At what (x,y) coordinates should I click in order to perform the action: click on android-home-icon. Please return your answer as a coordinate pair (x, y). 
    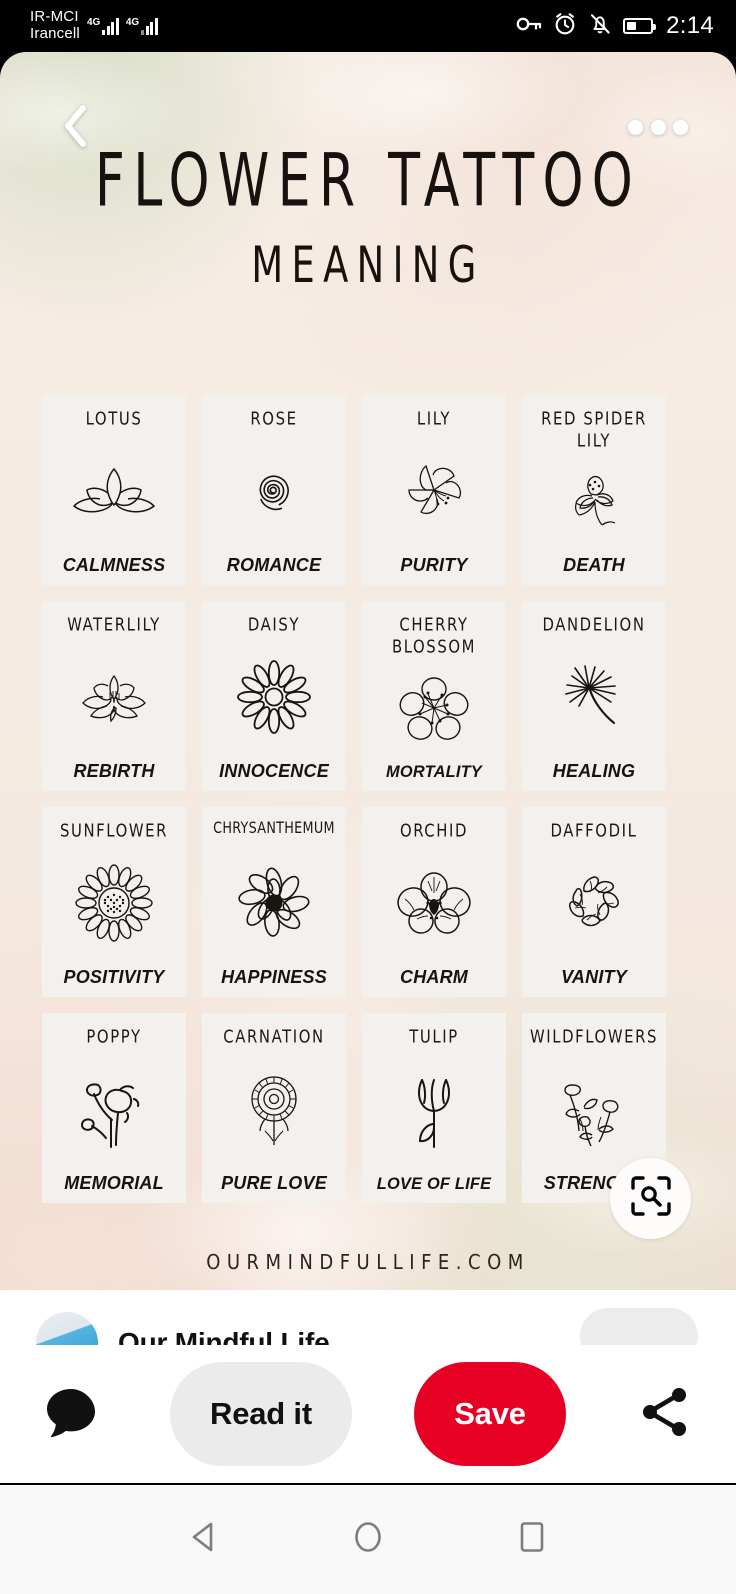
    Looking at the image, I should click on (368, 1539).